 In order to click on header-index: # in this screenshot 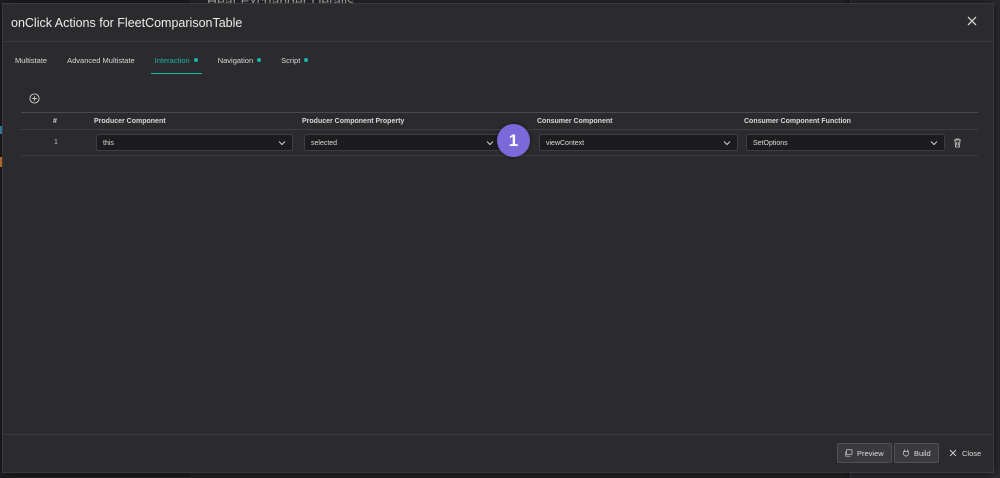, I will do `click(55, 121)`.